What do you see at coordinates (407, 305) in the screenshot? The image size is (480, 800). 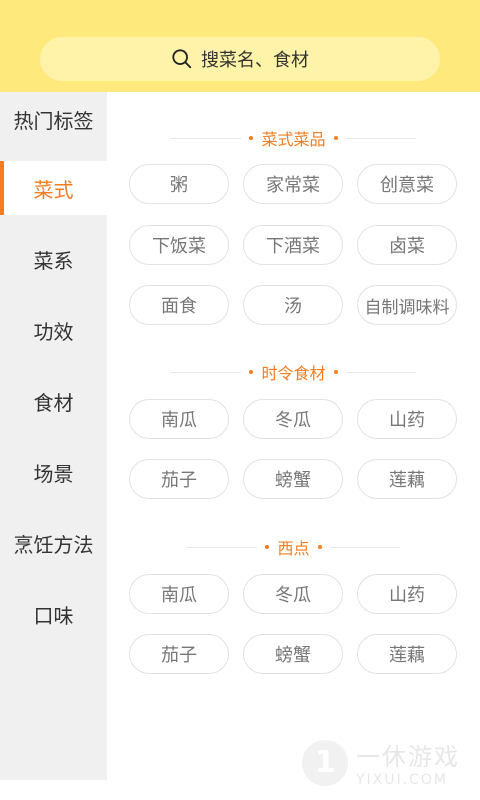 I see `tag-chip: 自制调味料` at bounding box center [407, 305].